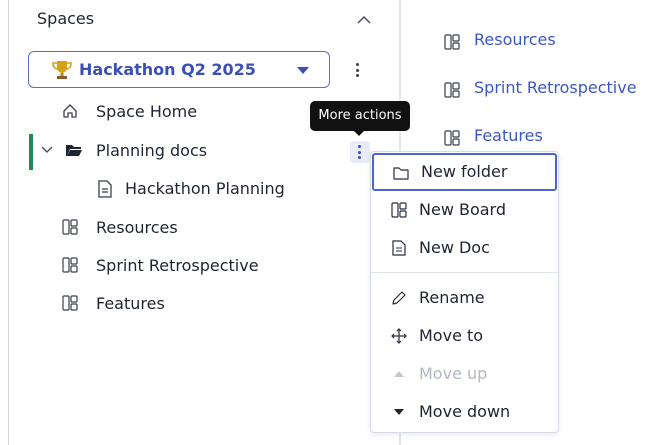 This screenshot has height=445, width=646. I want to click on tree-item-label: Space Home, so click(147, 111).